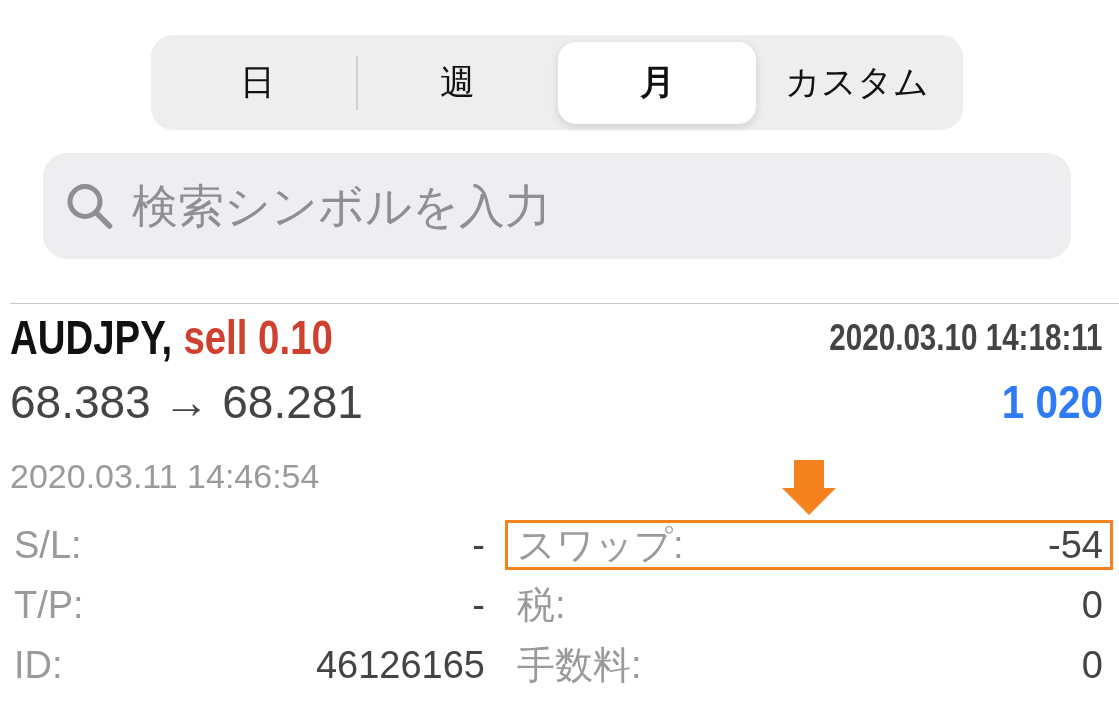 The width and height of the screenshot is (1119, 711). What do you see at coordinates (48, 545) in the screenshot?
I see `detail-label: S/L:` at bounding box center [48, 545].